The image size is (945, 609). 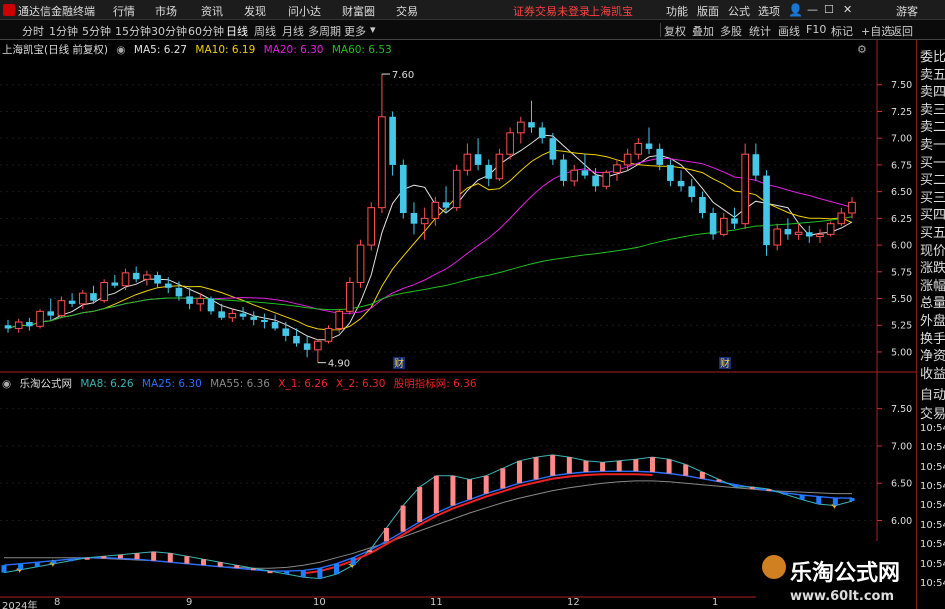 I want to click on sidebar-label: 卖四, so click(x=932, y=93).